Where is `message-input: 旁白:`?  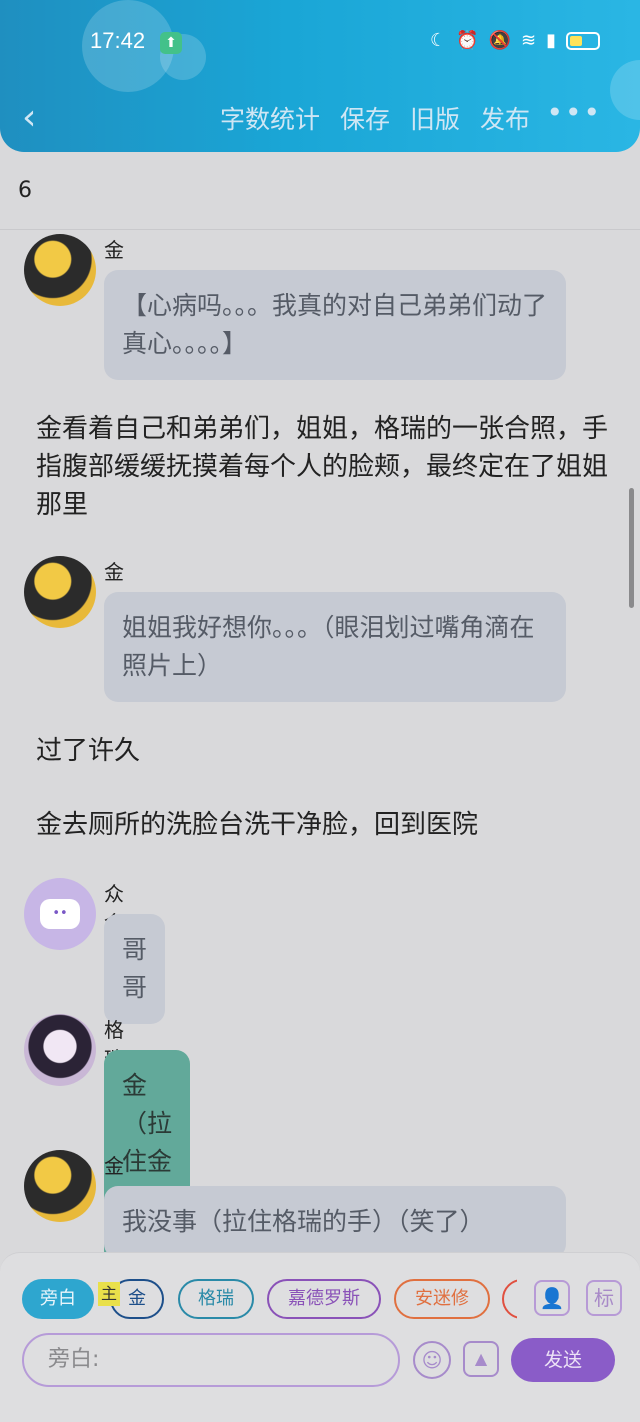
message-input: 旁白: is located at coordinates (211, 1360).